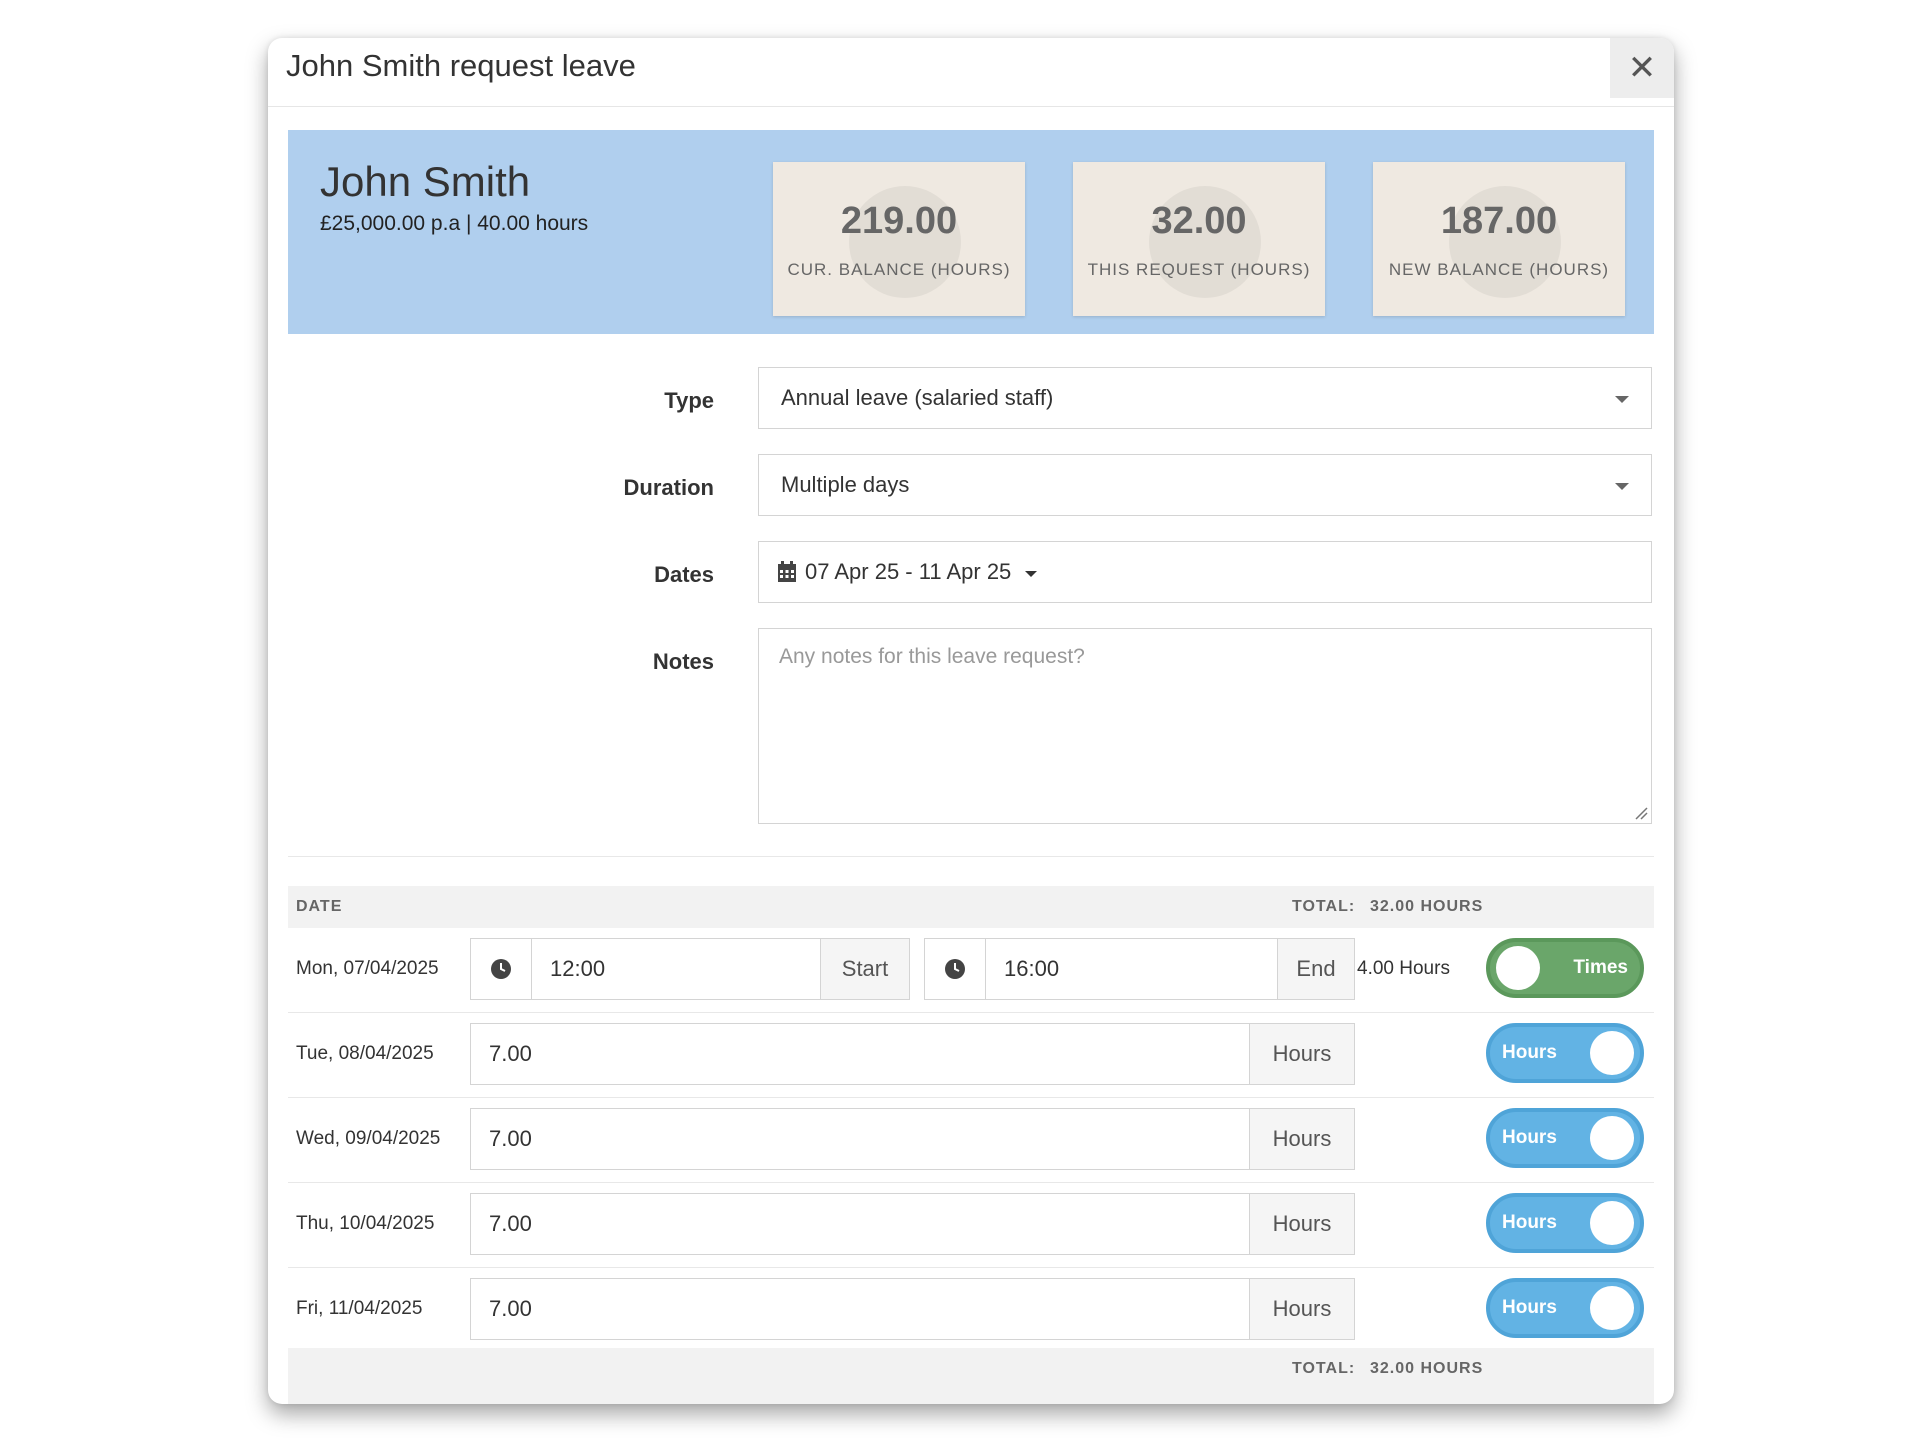 The width and height of the screenshot is (1920, 1440). What do you see at coordinates (668, 487) in the screenshot?
I see `duration-label: Duration` at bounding box center [668, 487].